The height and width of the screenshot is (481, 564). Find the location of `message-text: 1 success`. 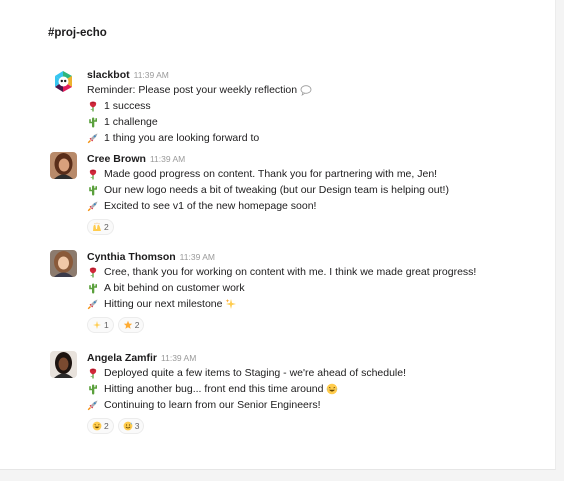

message-text: 1 success is located at coordinates (127, 106).